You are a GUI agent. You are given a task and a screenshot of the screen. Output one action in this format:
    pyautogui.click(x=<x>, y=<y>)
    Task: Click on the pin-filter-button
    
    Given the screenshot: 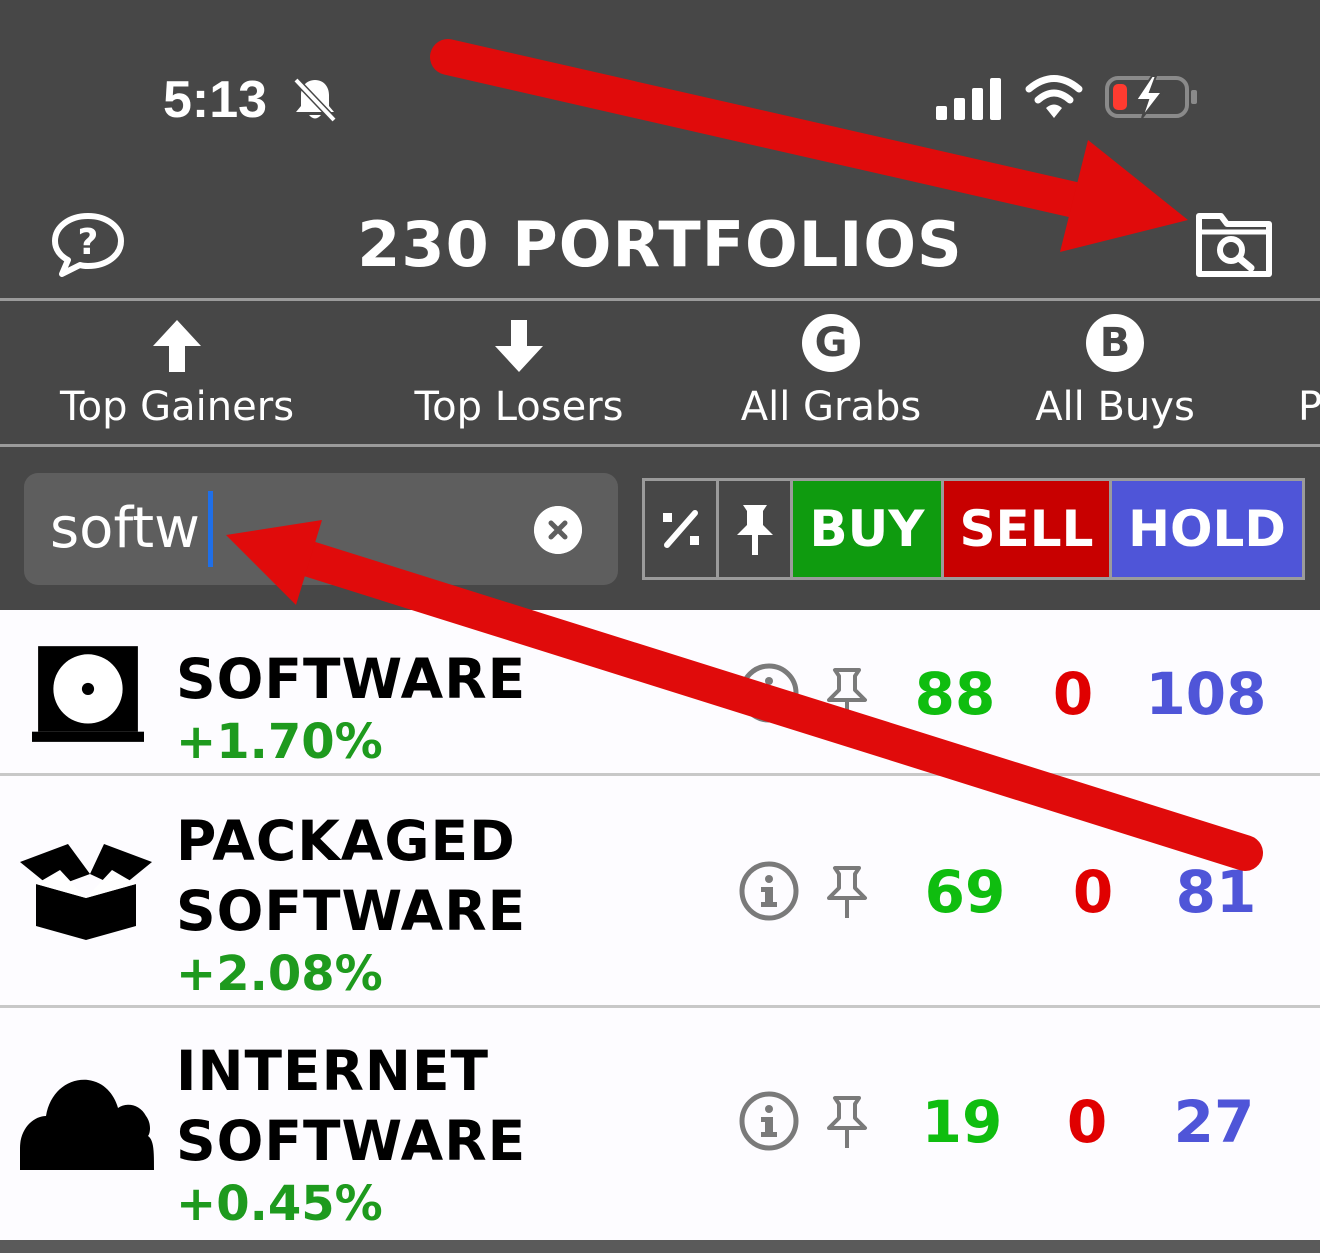 What is the action you would take?
    pyautogui.click(x=756, y=529)
    